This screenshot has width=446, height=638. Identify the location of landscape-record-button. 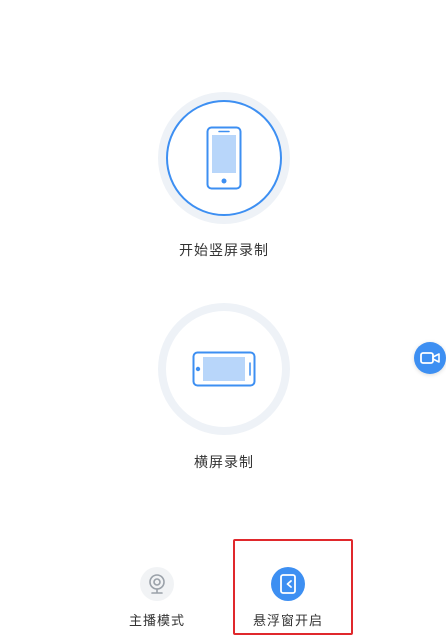
(224, 369).